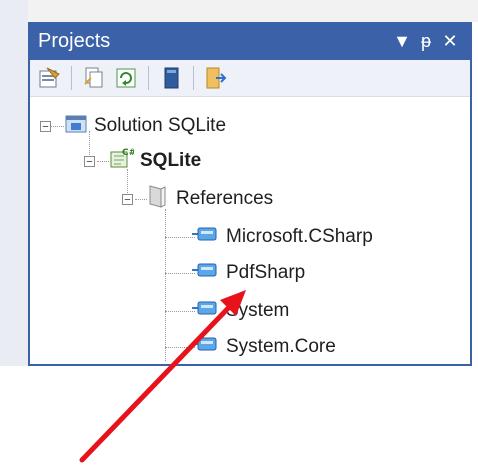 The image size is (478, 466). I want to click on tree-item-reference: System, so click(240, 311).